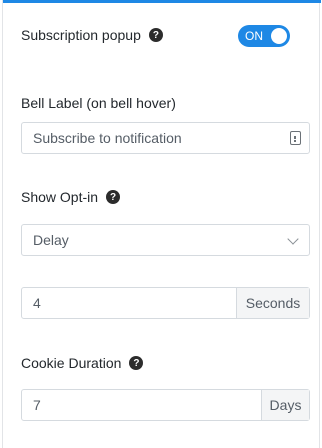 The width and height of the screenshot is (322, 448). What do you see at coordinates (162, 1) in the screenshot?
I see `top-accent-bar` at bounding box center [162, 1].